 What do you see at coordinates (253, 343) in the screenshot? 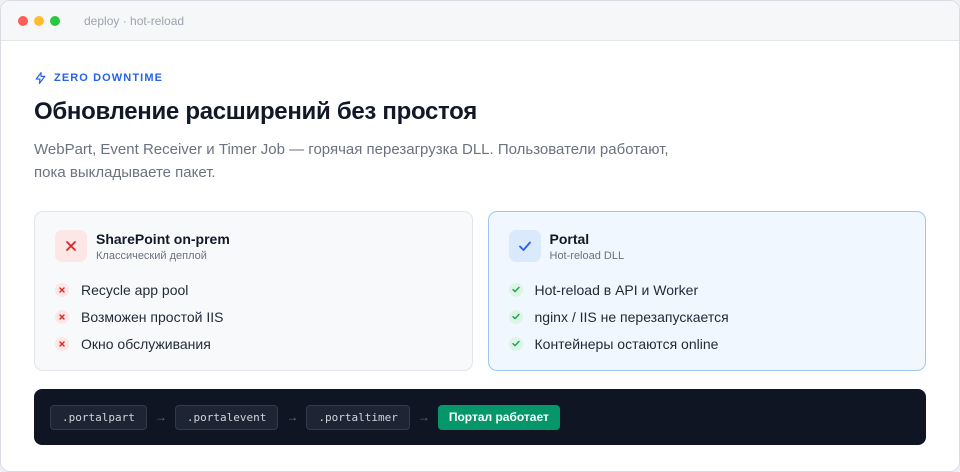
I see `list-item: Окно обслуживания` at bounding box center [253, 343].